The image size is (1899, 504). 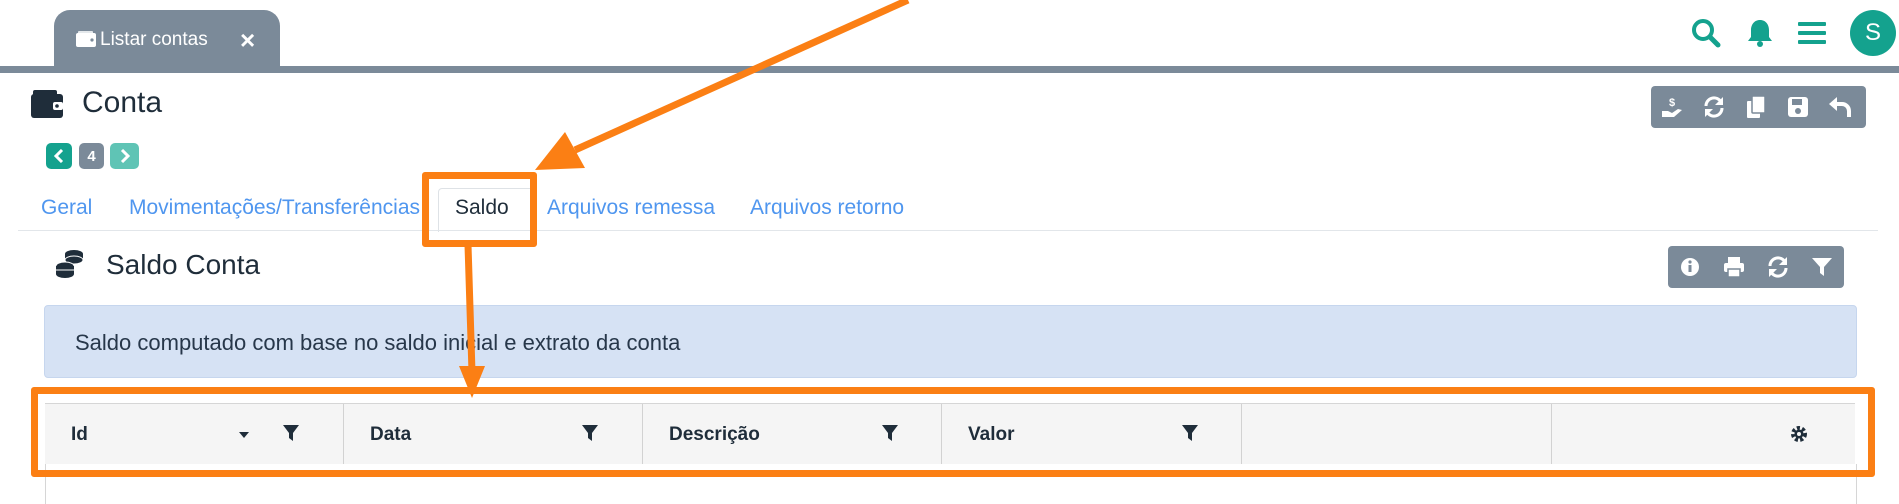 What do you see at coordinates (70, 264) in the screenshot?
I see `coins-icon` at bounding box center [70, 264].